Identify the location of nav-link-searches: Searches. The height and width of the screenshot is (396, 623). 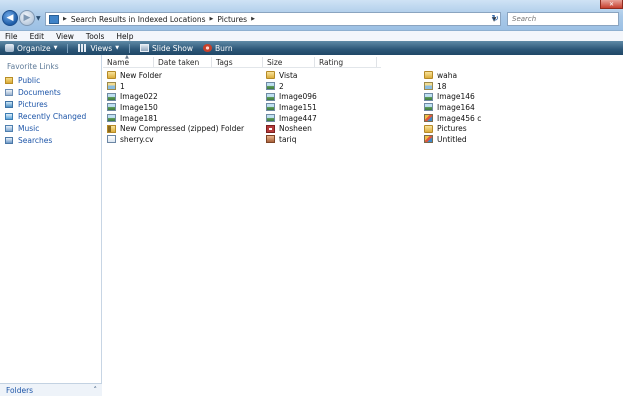
(45, 140).